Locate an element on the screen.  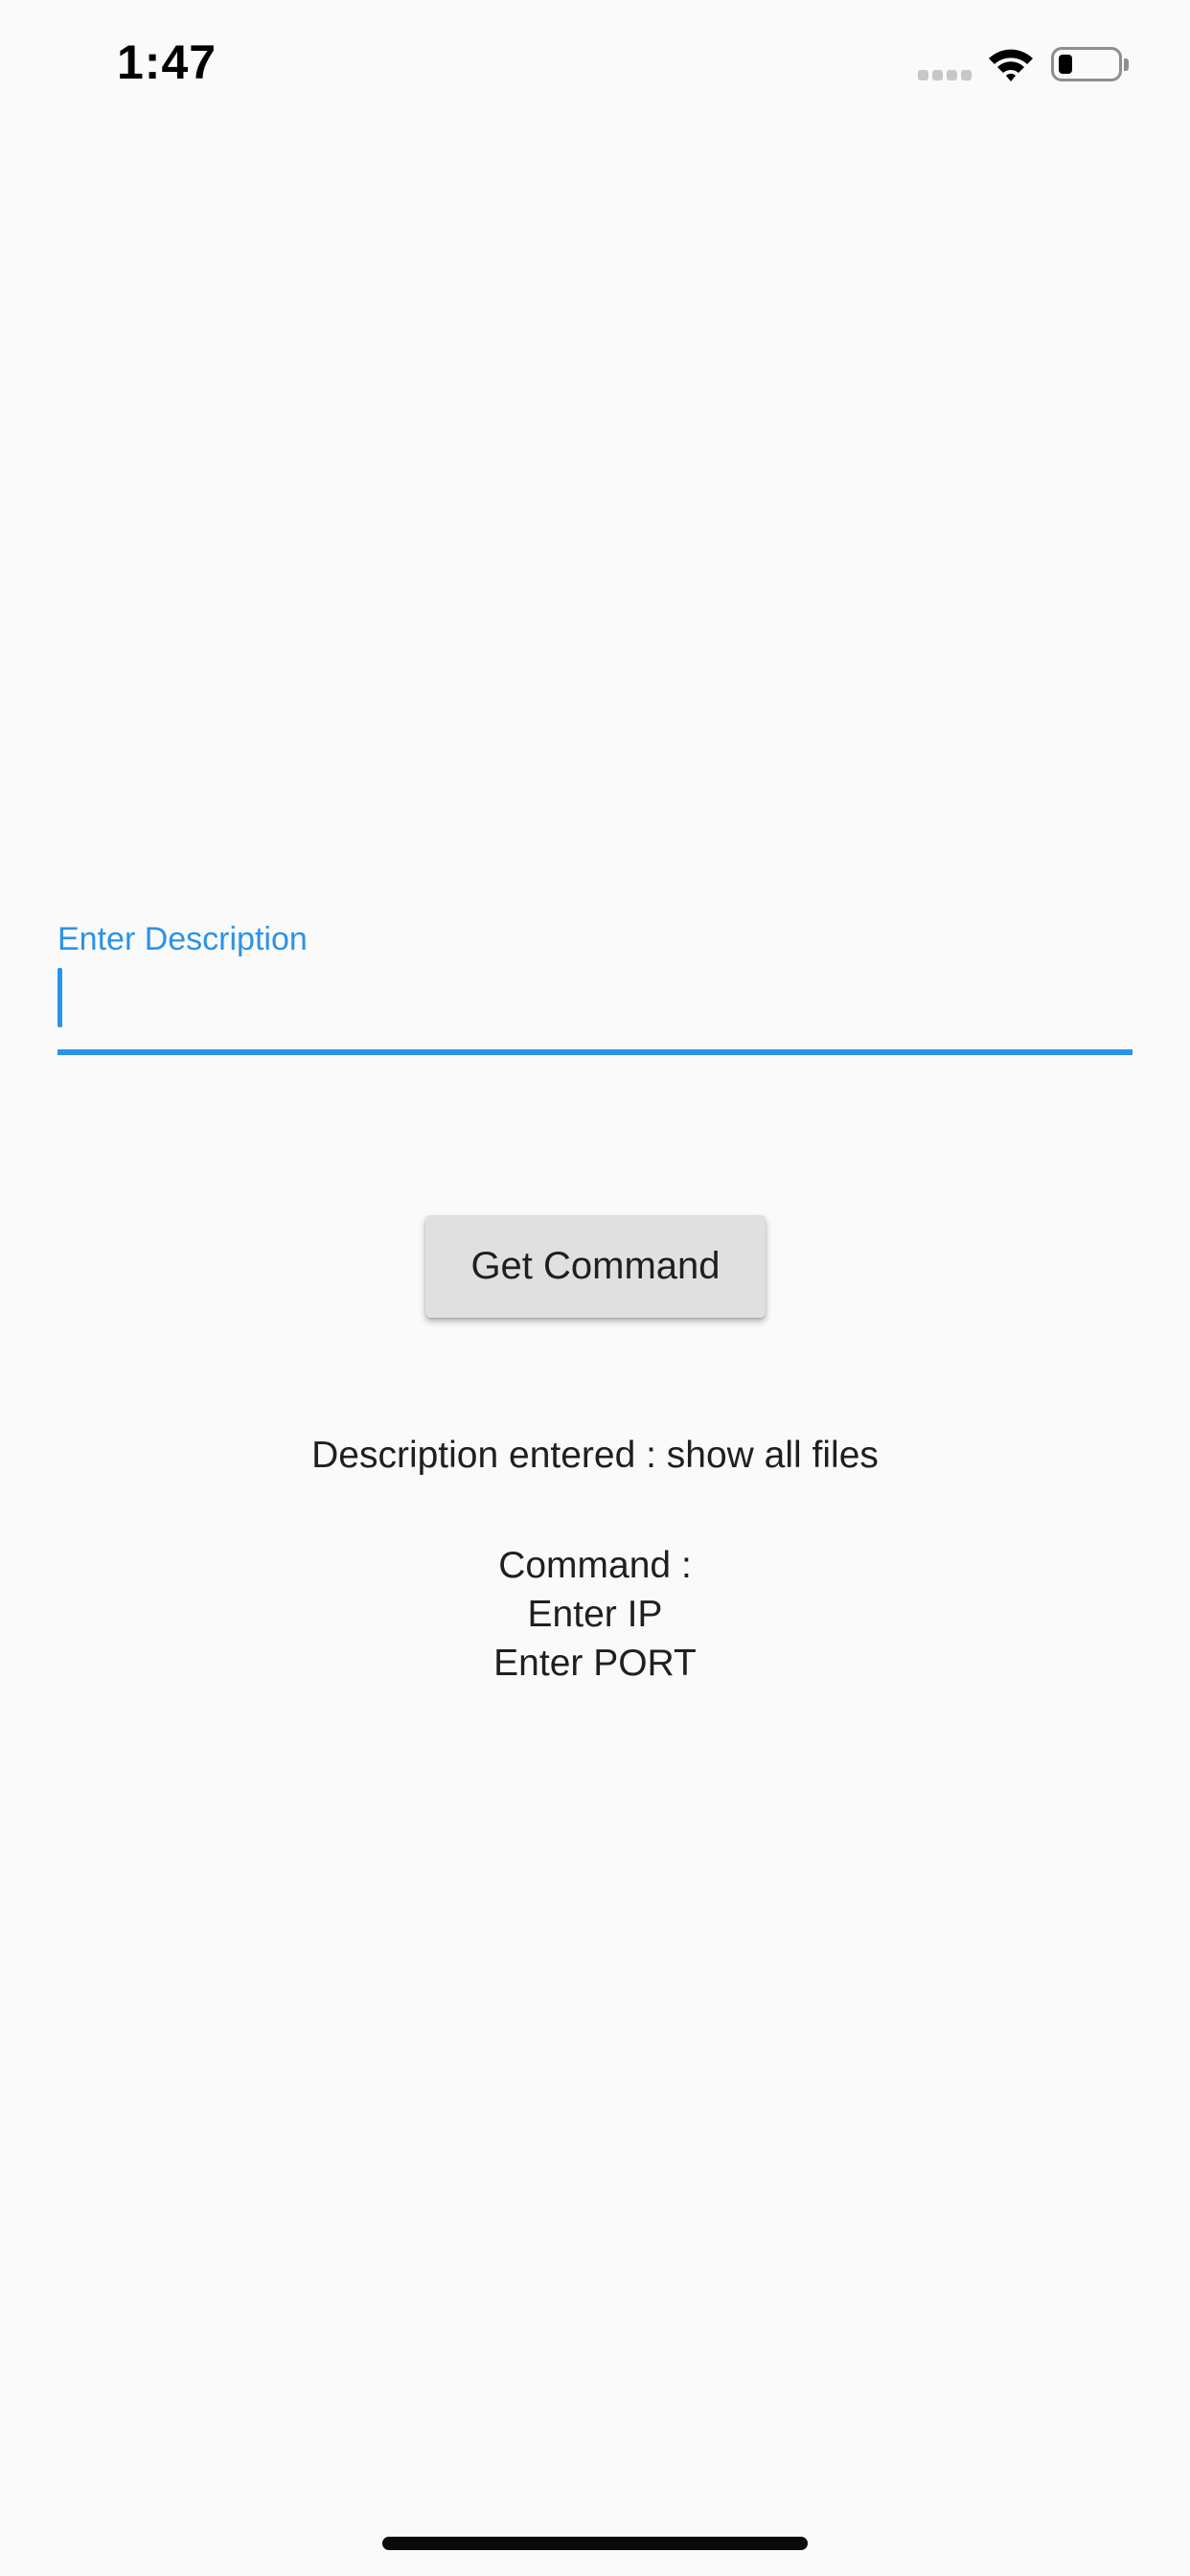
status-bar: 1:47 is located at coordinates (595, 67).